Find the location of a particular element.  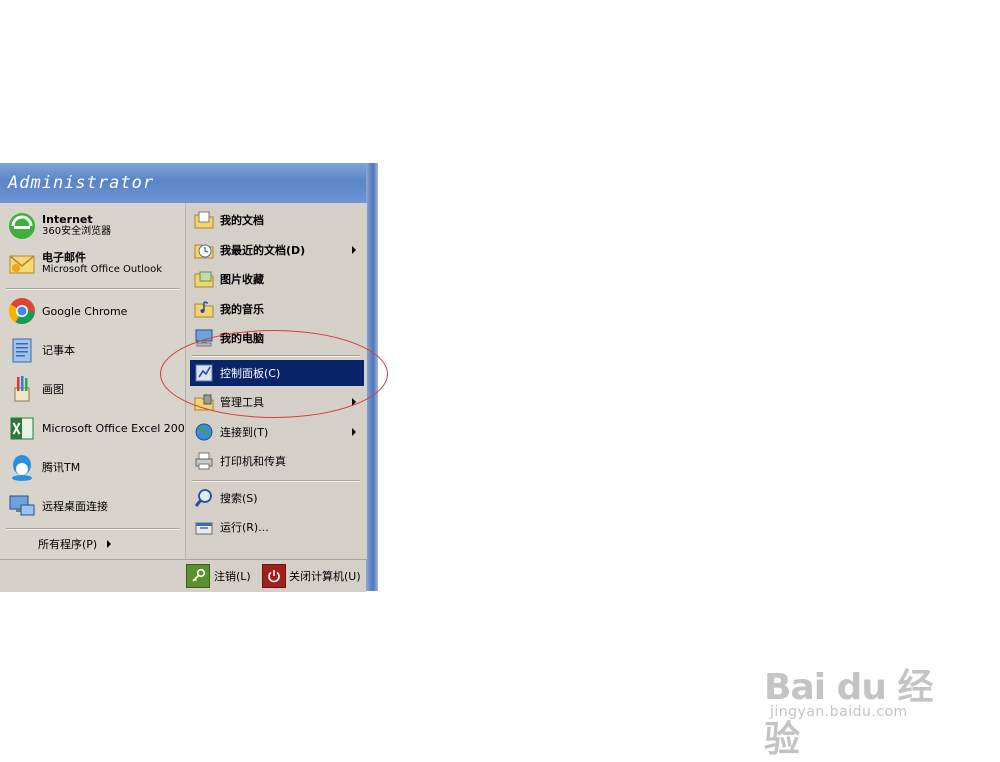

place-my-documents: 我的文档 is located at coordinates (277, 220).